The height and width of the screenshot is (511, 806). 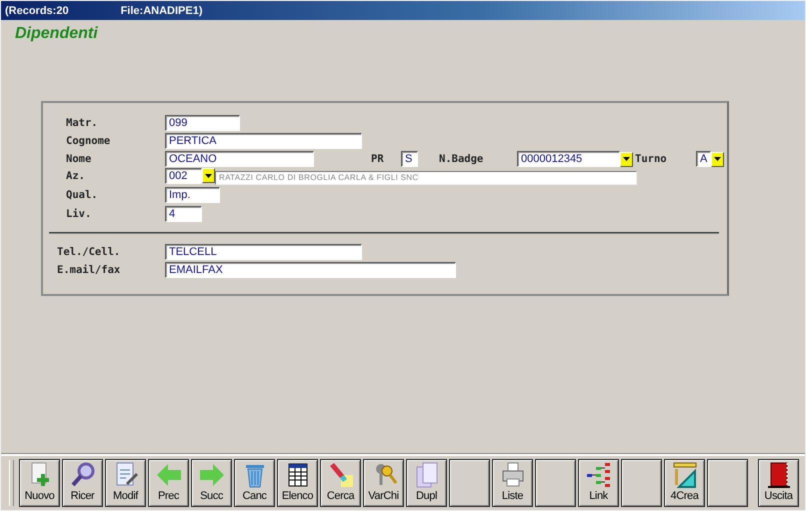 What do you see at coordinates (297, 483) in the screenshot?
I see `toolbar-button: Elenco` at bounding box center [297, 483].